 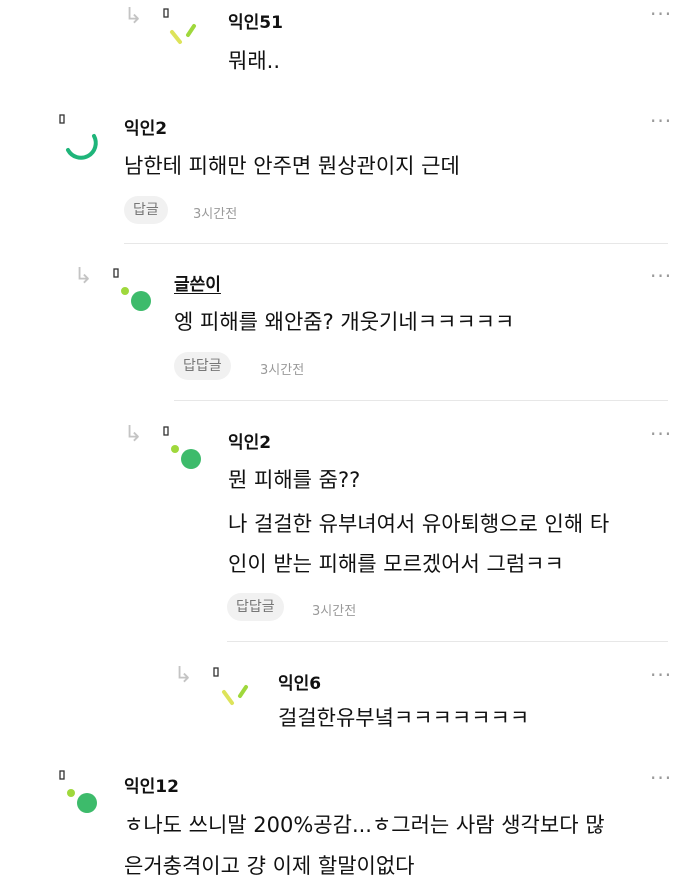 I want to click on comment-author: 익인6, so click(x=299, y=681).